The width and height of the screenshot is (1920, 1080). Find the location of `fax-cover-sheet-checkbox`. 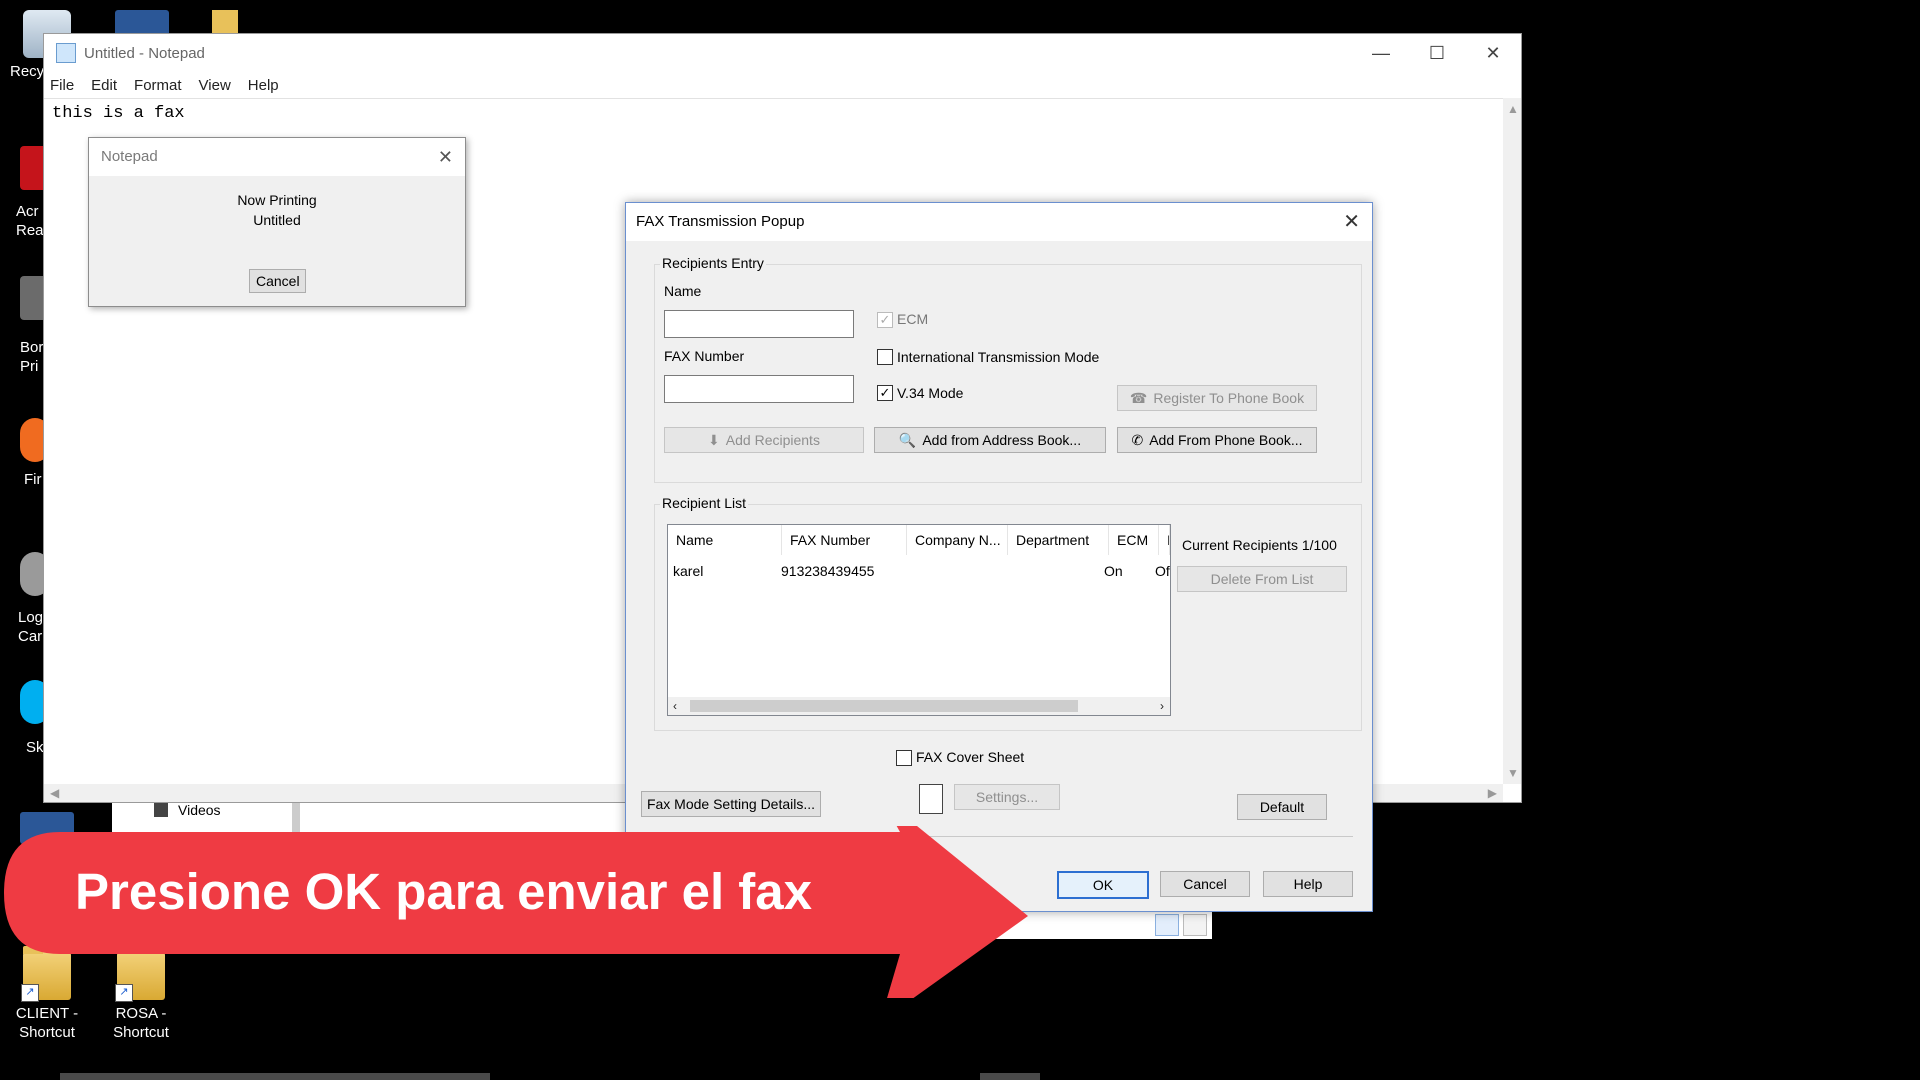

fax-cover-sheet-checkbox is located at coordinates (904, 758).